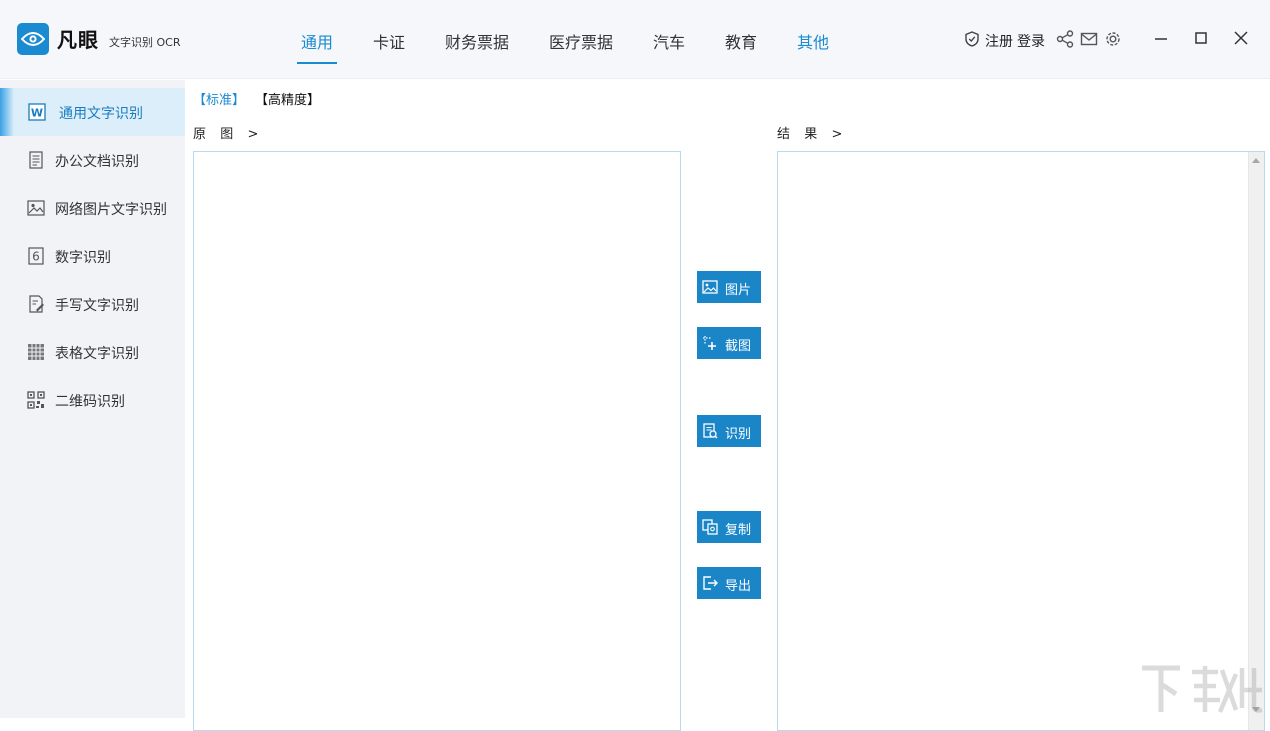  I want to click on tab-other: 其他, so click(813, 41).